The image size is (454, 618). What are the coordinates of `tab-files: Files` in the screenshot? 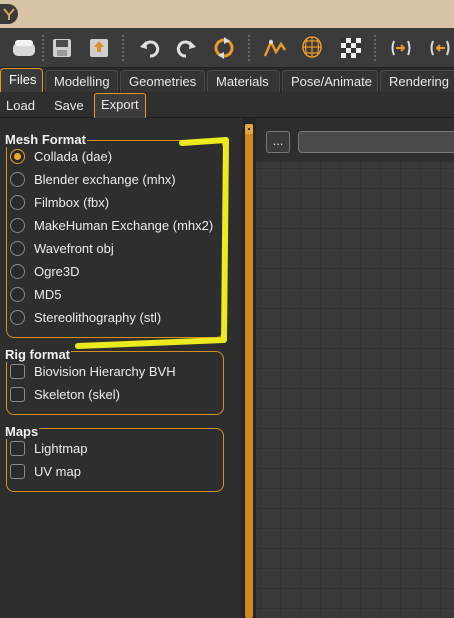 It's located at (21, 80).